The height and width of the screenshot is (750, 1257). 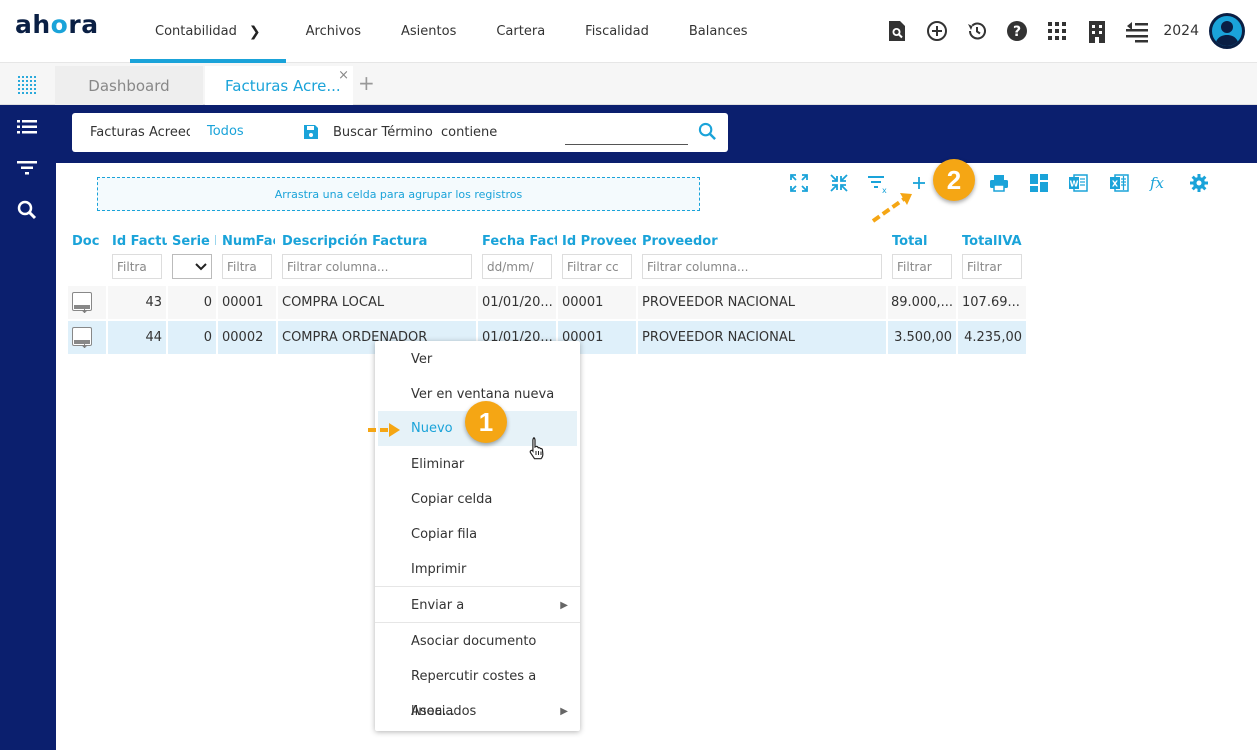 What do you see at coordinates (194, 241) in the screenshot?
I see `col-serie: Serie Fa` at bounding box center [194, 241].